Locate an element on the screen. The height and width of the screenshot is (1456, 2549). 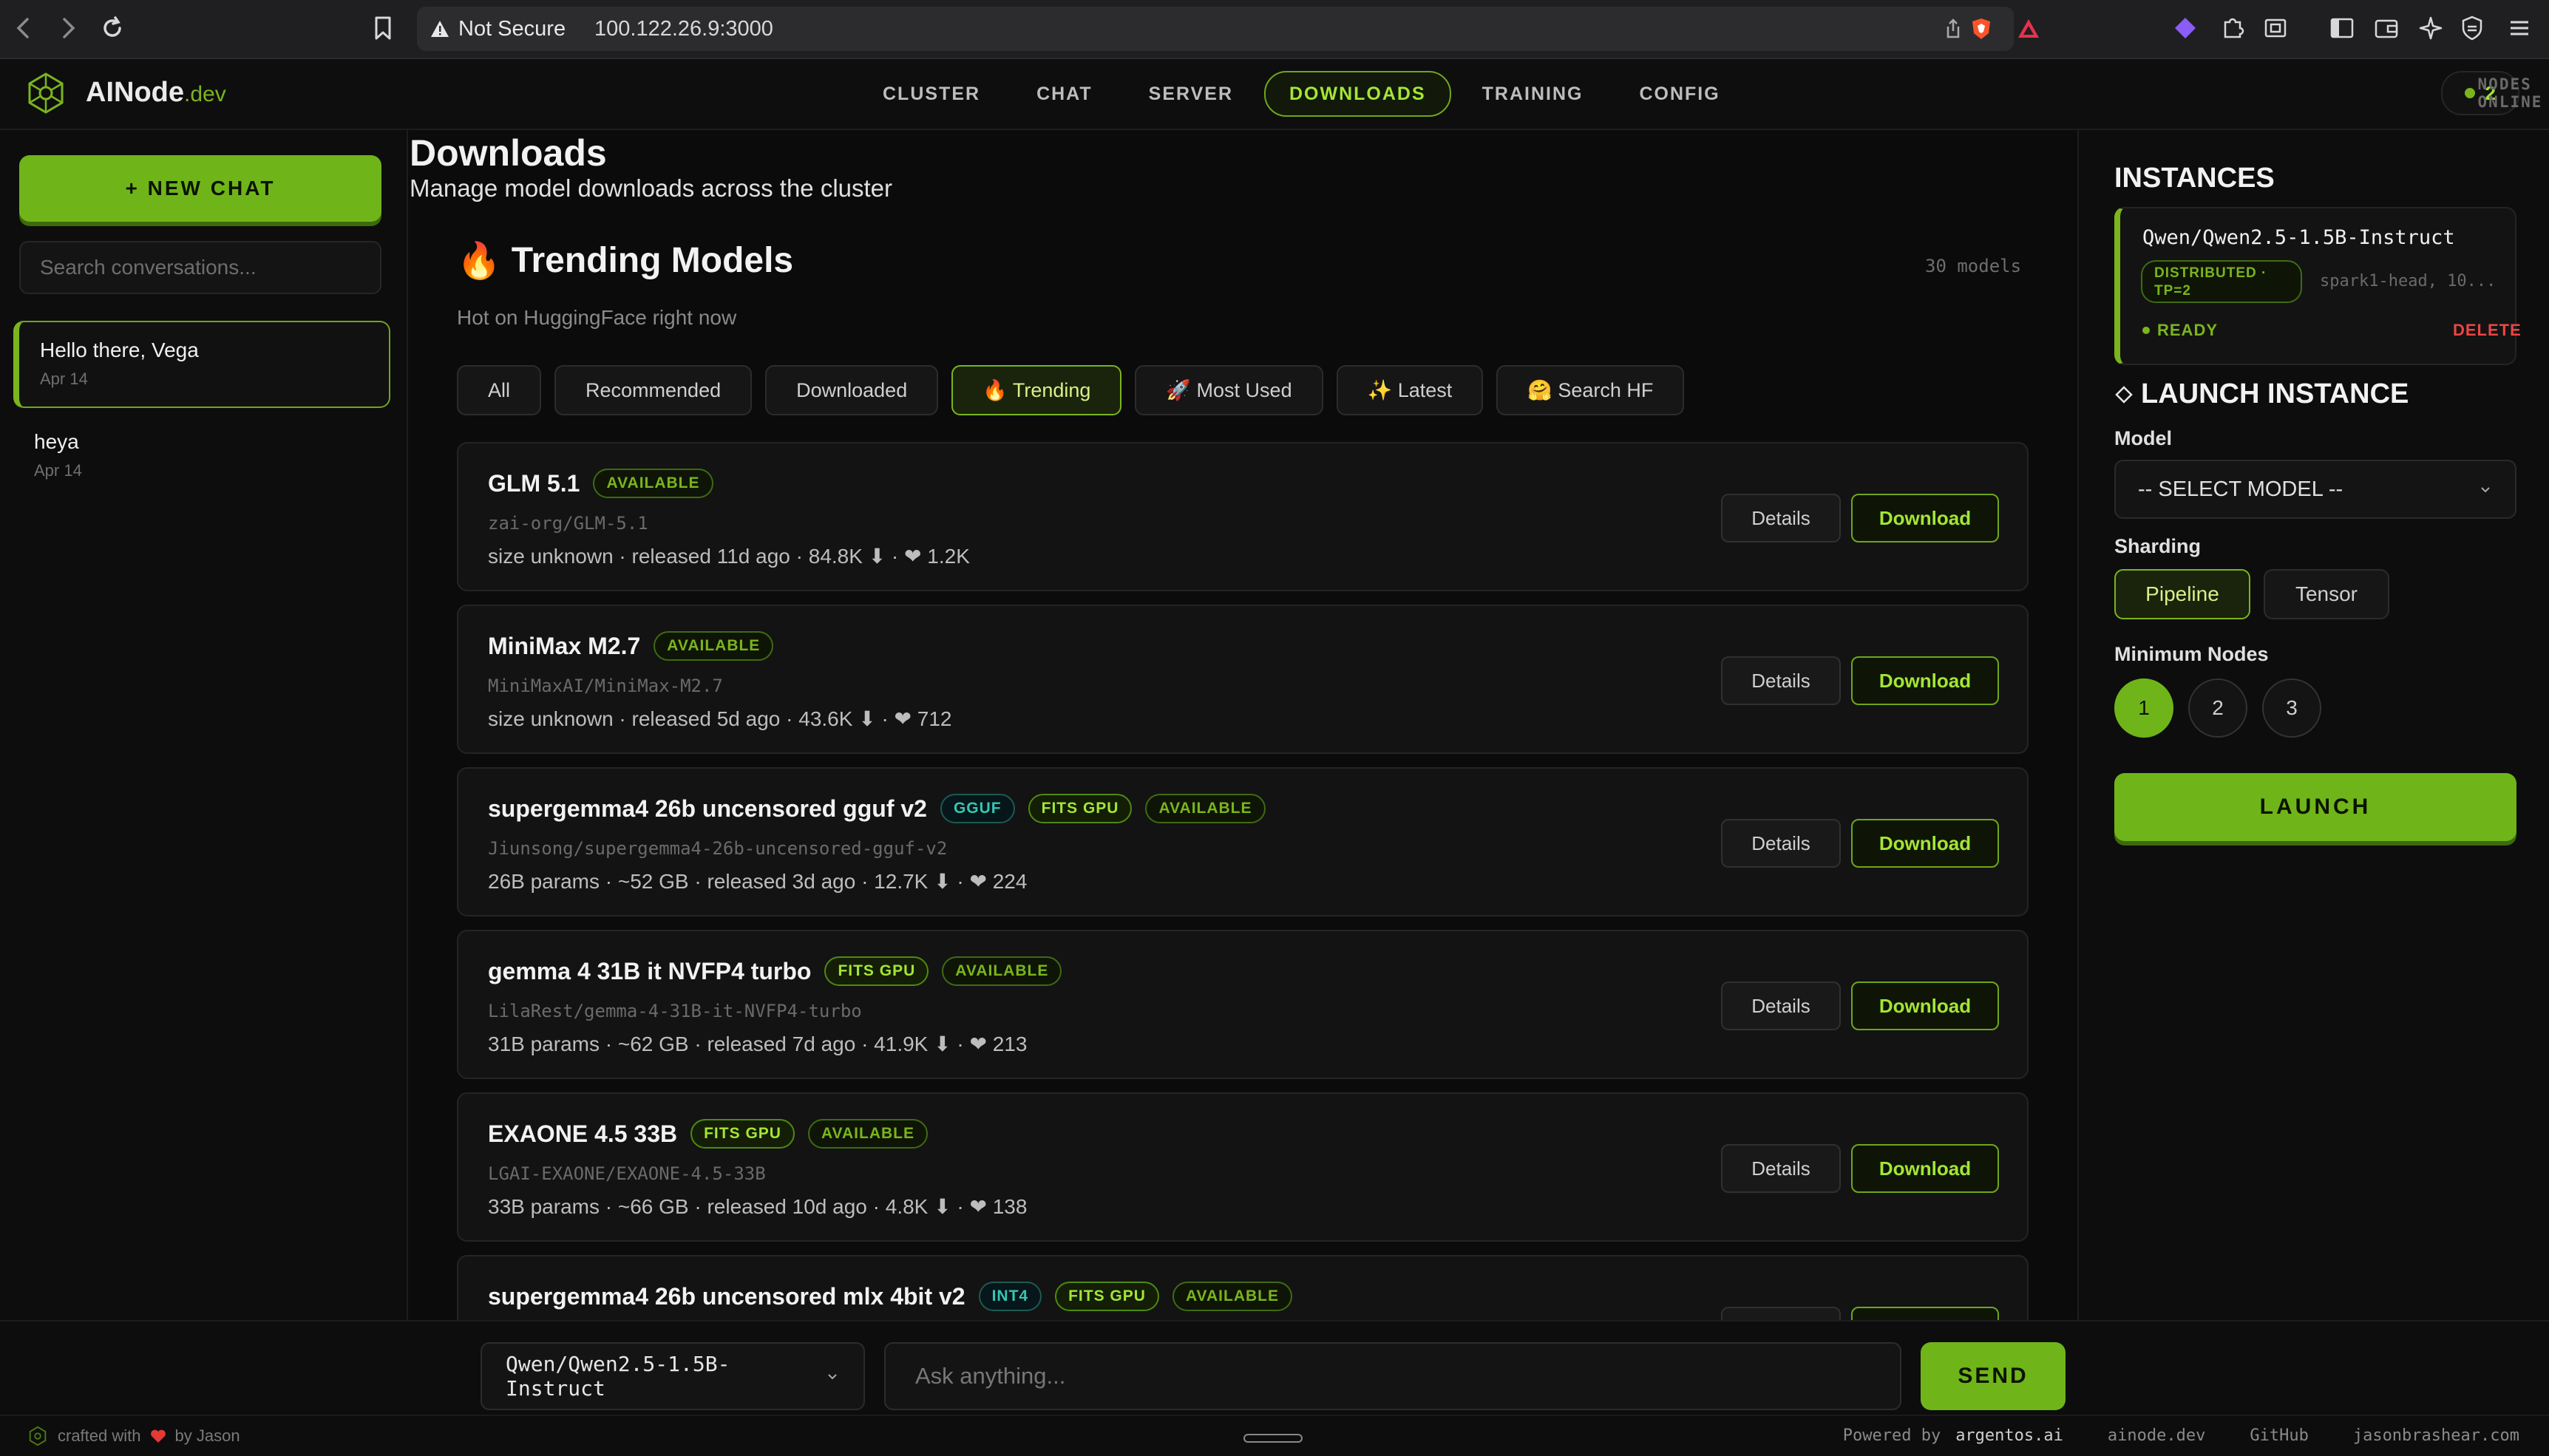
sharding-label: Sharding is located at coordinates (2158, 546).